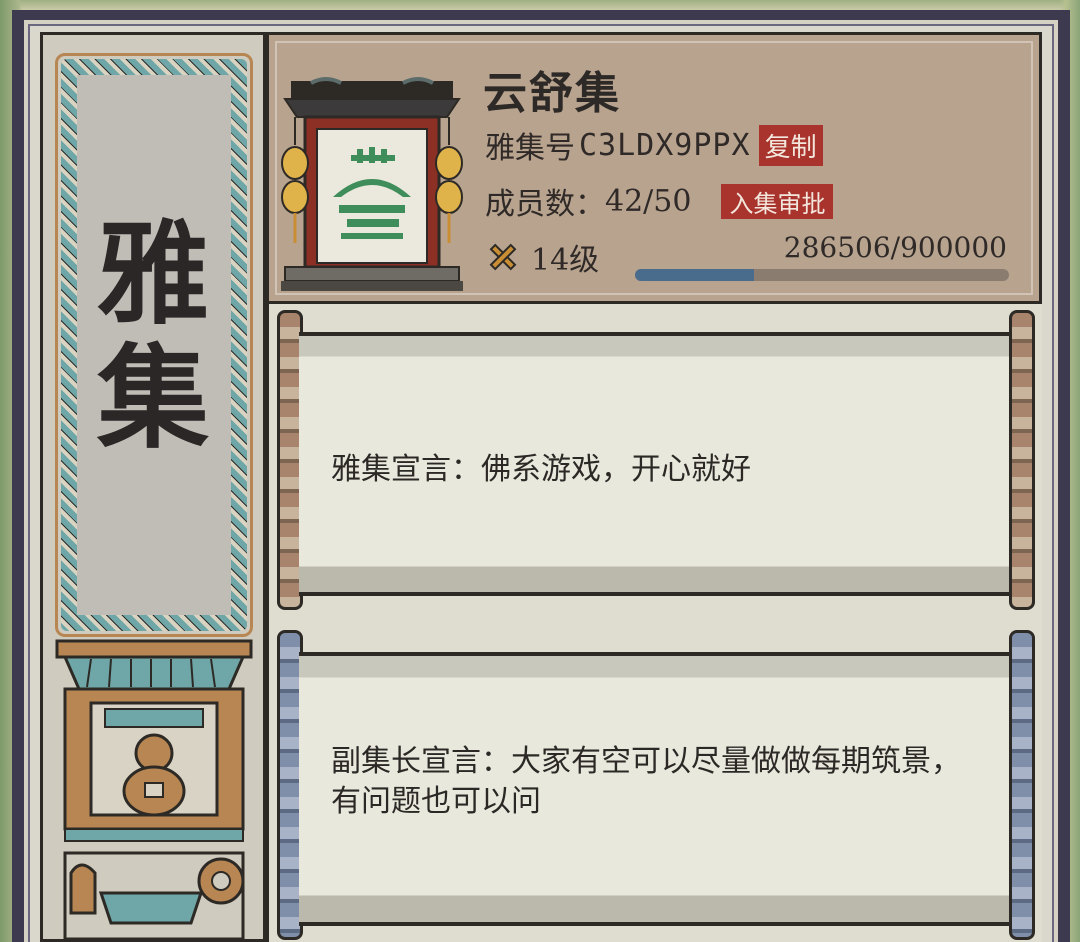 The image size is (1080, 942). Describe the element at coordinates (694, 275) in the screenshot. I see `experience-bar-fill` at that location.